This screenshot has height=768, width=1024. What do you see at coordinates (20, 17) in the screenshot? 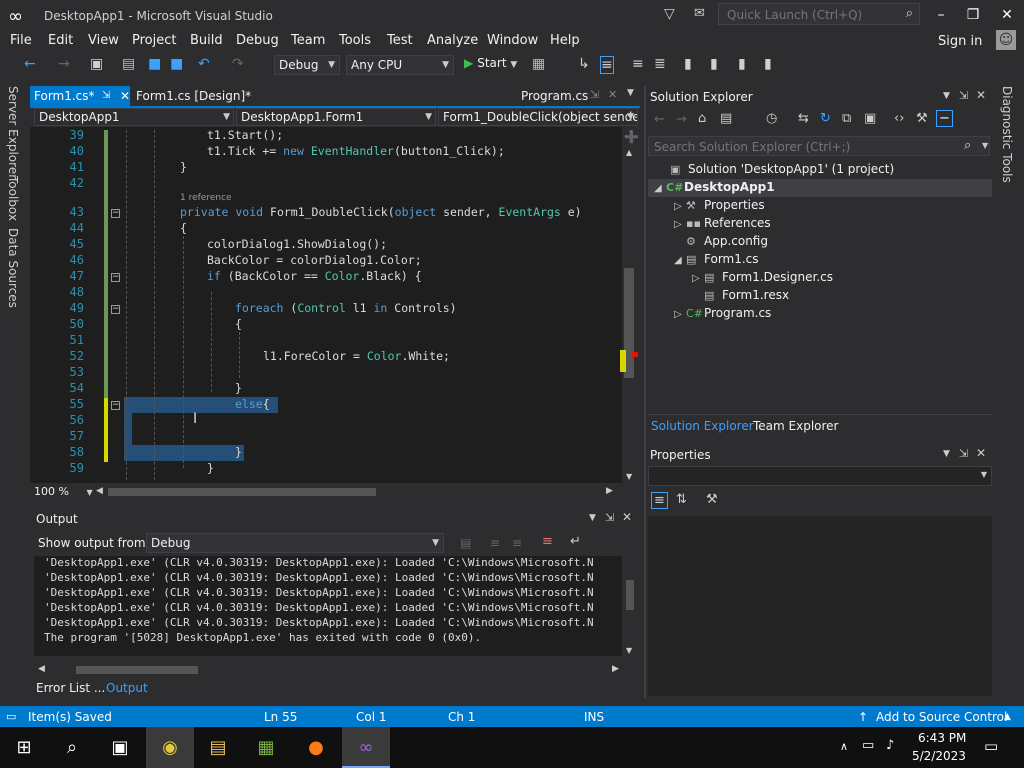
I see `visual-studio-logo-icon: ∞` at bounding box center [20, 17].